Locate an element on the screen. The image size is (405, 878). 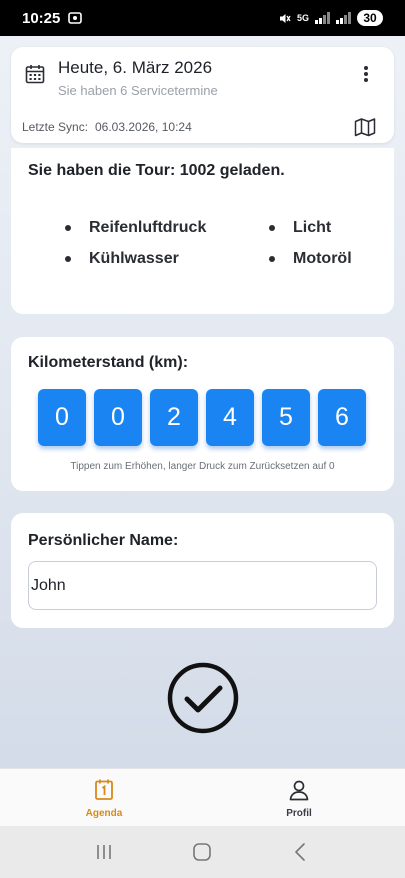
screen-record-icon is located at coordinates (75, 18).